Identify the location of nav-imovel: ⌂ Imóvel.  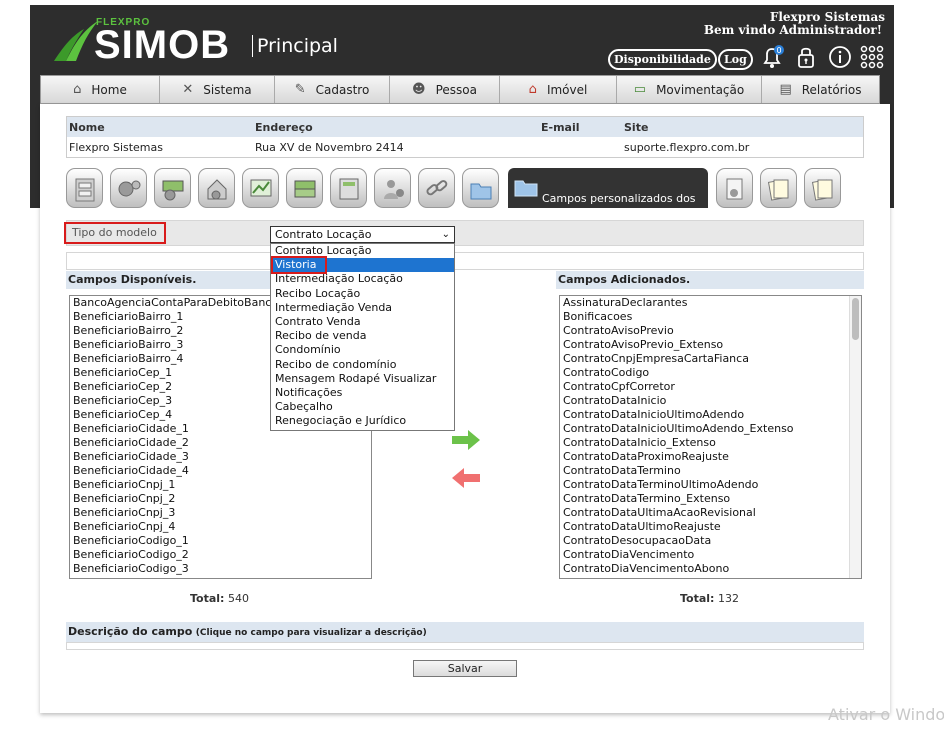
(558, 89).